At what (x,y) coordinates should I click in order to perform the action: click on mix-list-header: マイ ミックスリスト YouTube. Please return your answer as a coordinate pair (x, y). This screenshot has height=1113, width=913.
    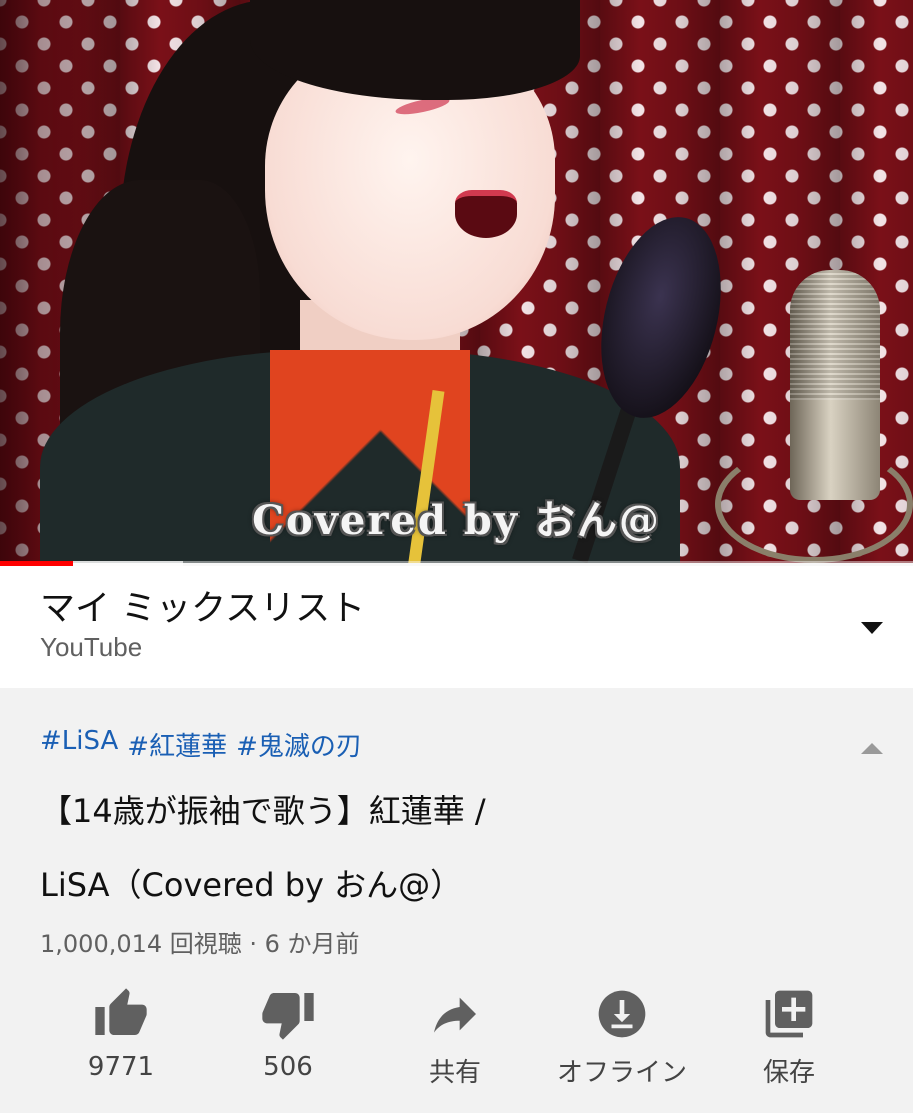
    Looking at the image, I should click on (456, 627).